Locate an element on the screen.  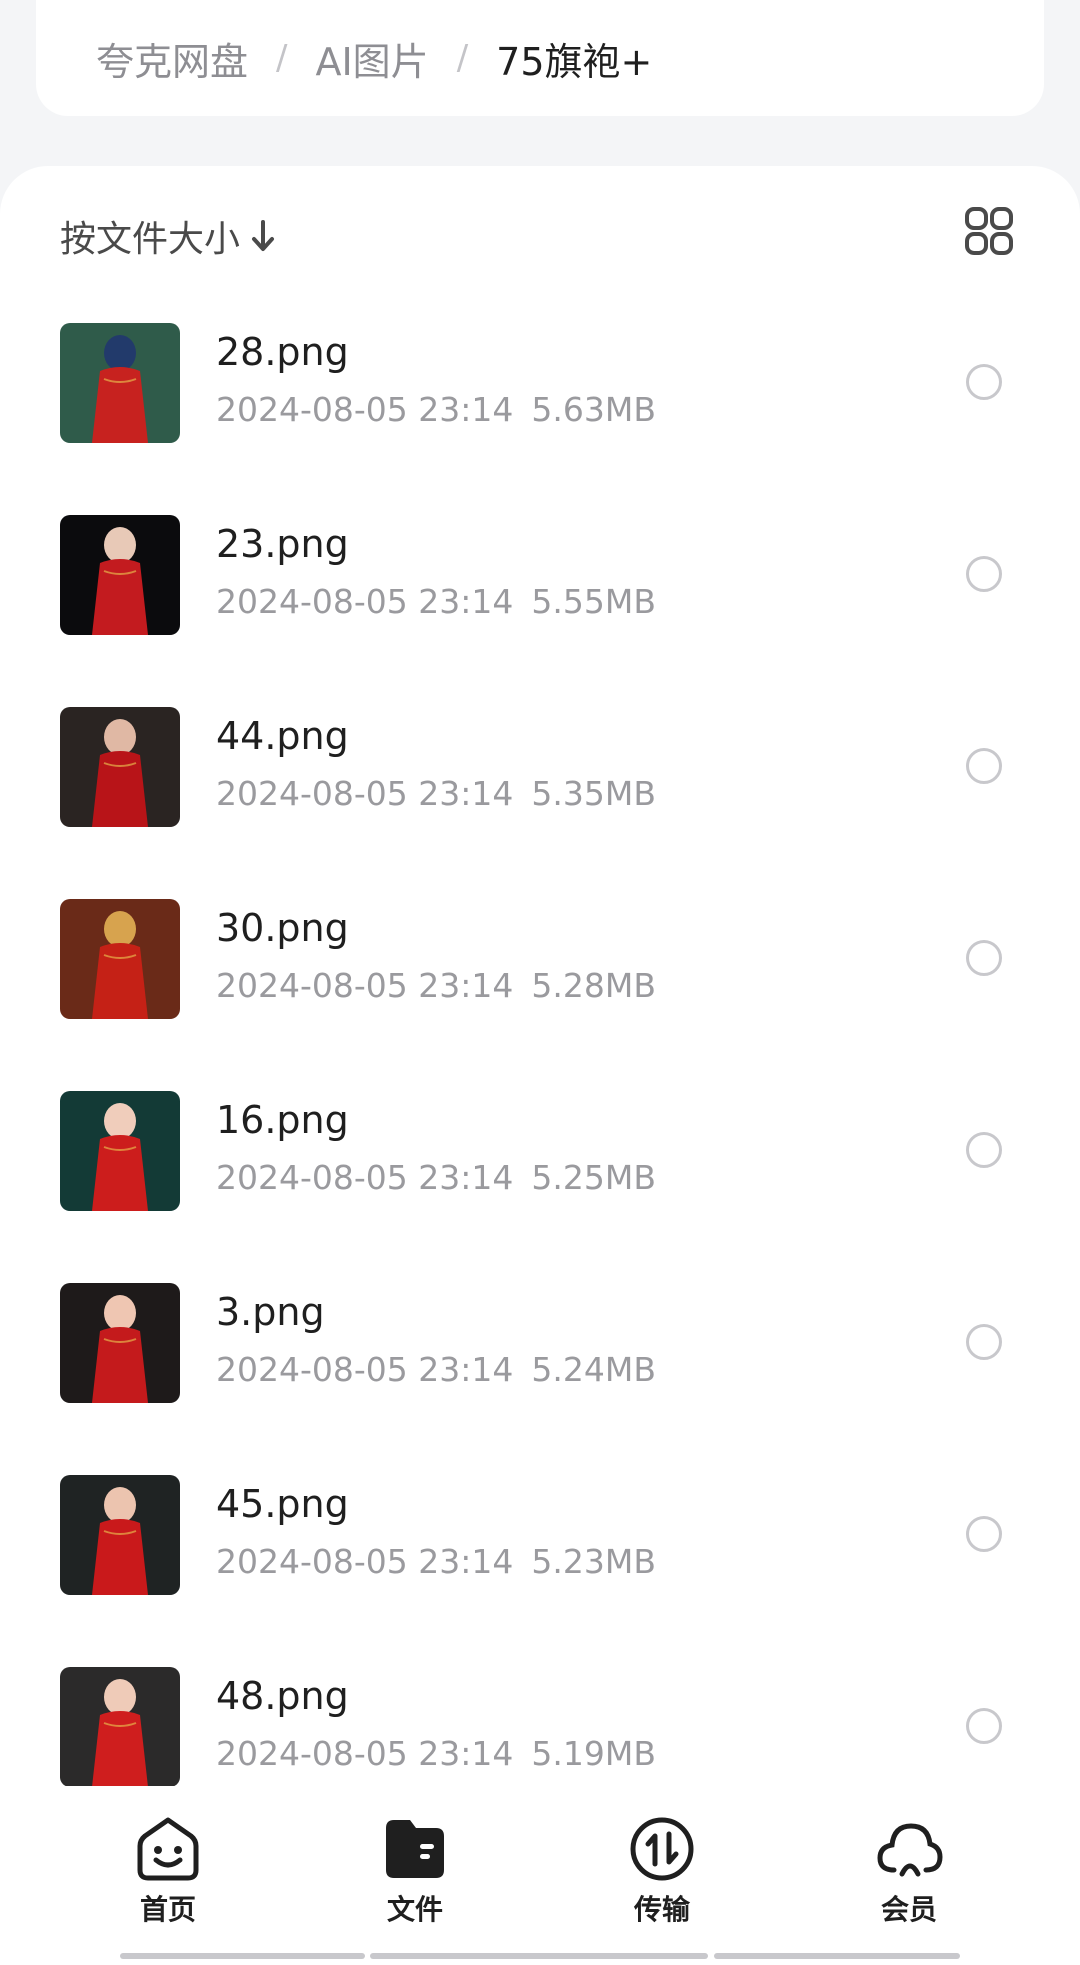
bottom-nav: 首页 文件 传输 会员 is located at coordinates (540, 1875).